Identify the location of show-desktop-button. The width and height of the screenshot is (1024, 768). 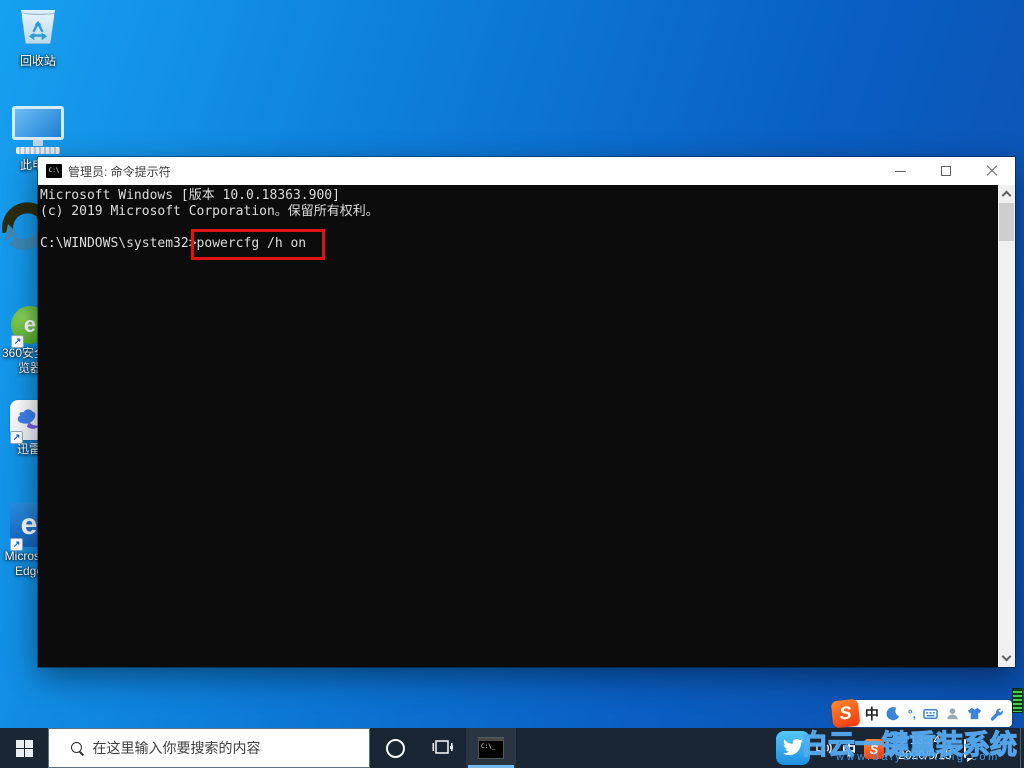
(1020, 748).